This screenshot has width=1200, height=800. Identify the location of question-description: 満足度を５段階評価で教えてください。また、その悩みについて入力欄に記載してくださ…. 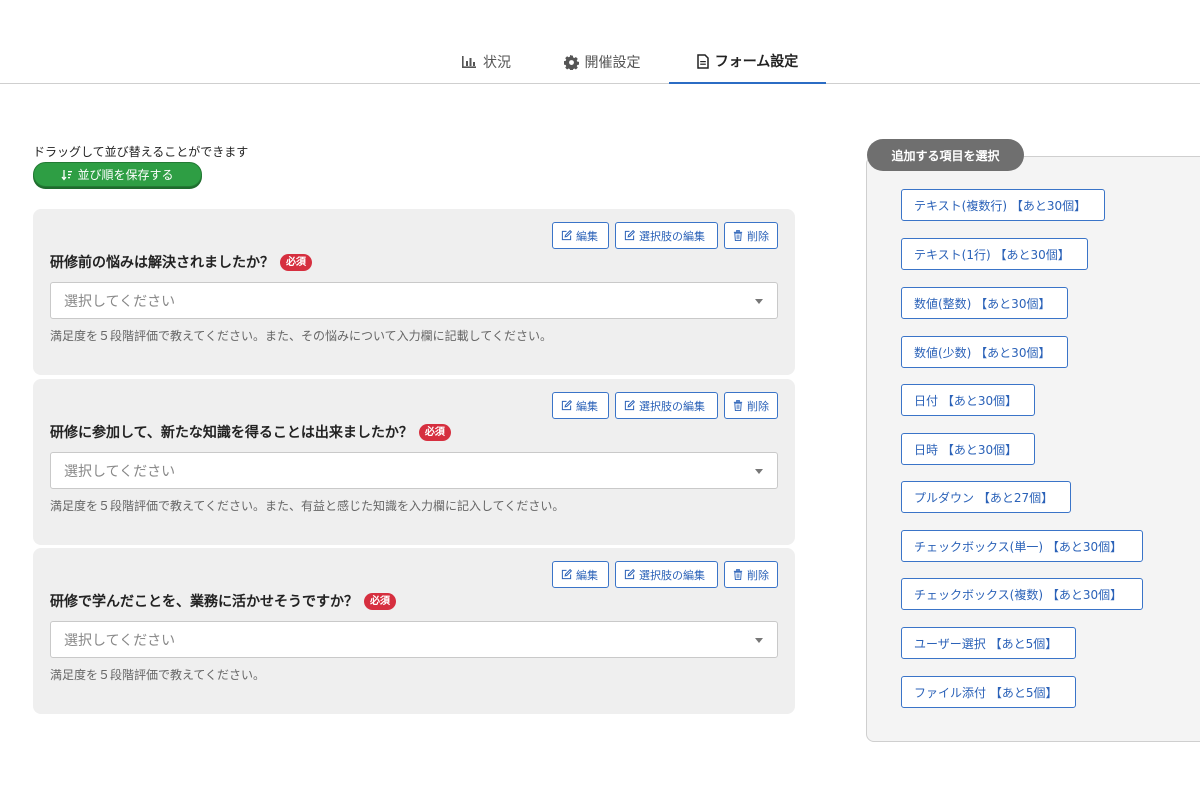
(301, 336).